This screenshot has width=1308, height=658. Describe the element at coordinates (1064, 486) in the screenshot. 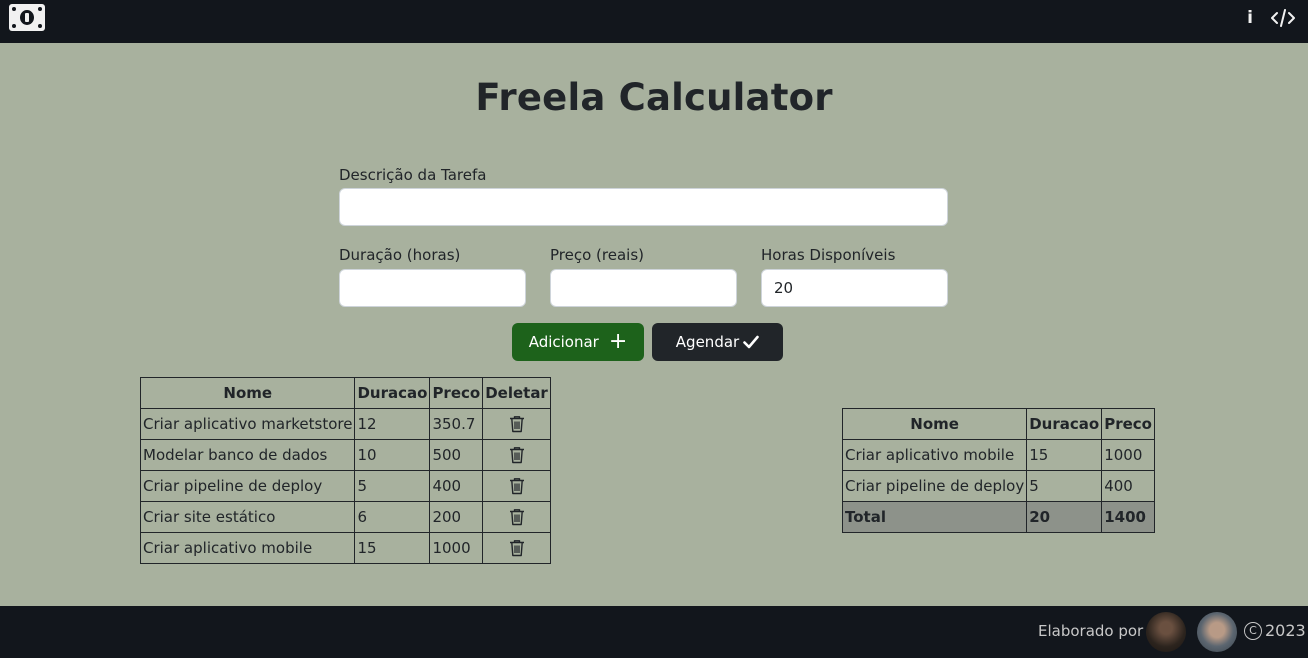

I see `scheduled-duracao: 5` at that location.